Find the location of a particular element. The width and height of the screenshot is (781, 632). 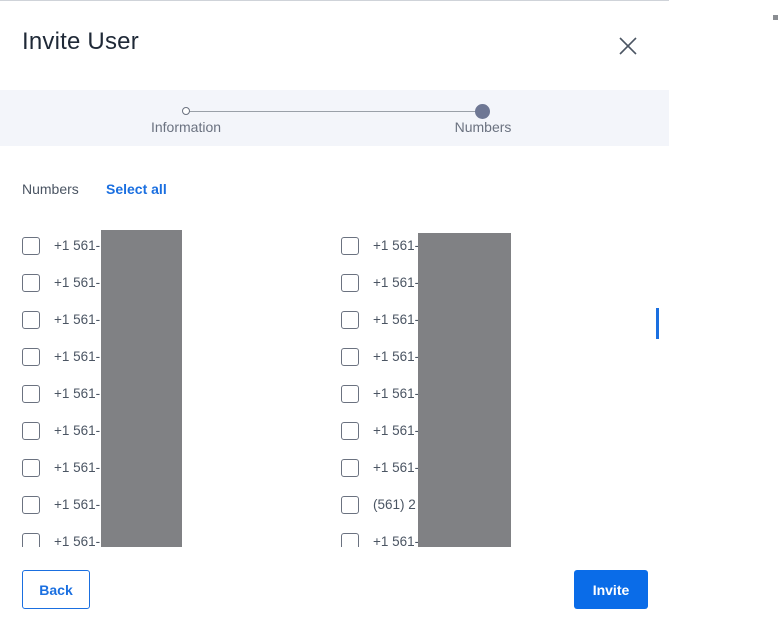

close-icon is located at coordinates (628, 46).